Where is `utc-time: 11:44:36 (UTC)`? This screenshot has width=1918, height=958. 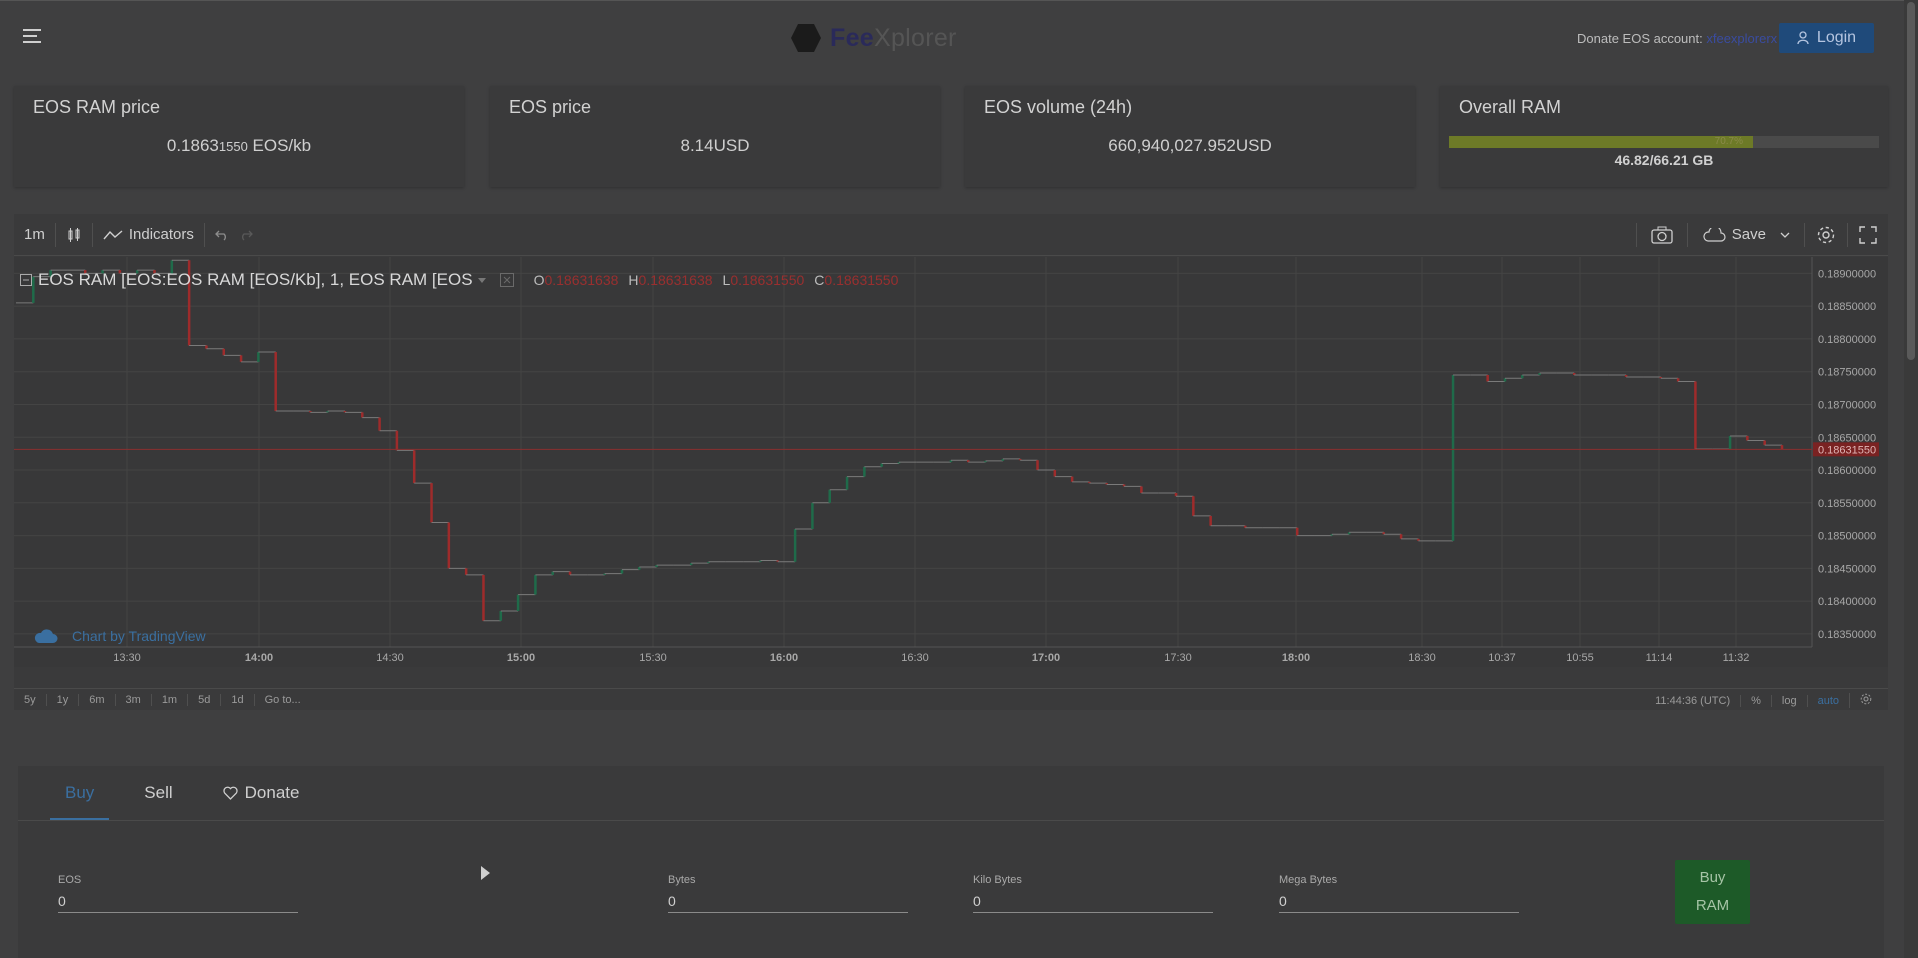 utc-time: 11:44:36 (UTC) is located at coordinates (1693, 700).